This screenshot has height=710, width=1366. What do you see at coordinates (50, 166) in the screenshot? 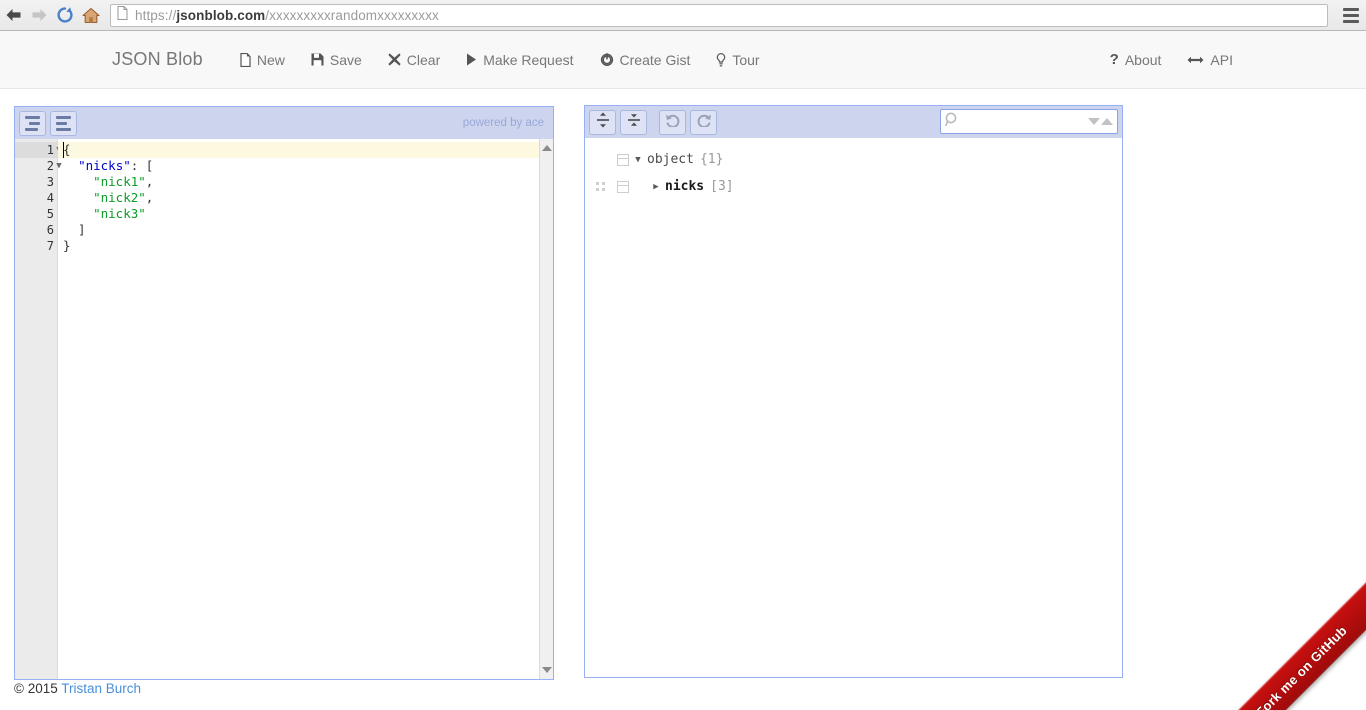
I see `line-number: 2` at bounding box center [50, 166].